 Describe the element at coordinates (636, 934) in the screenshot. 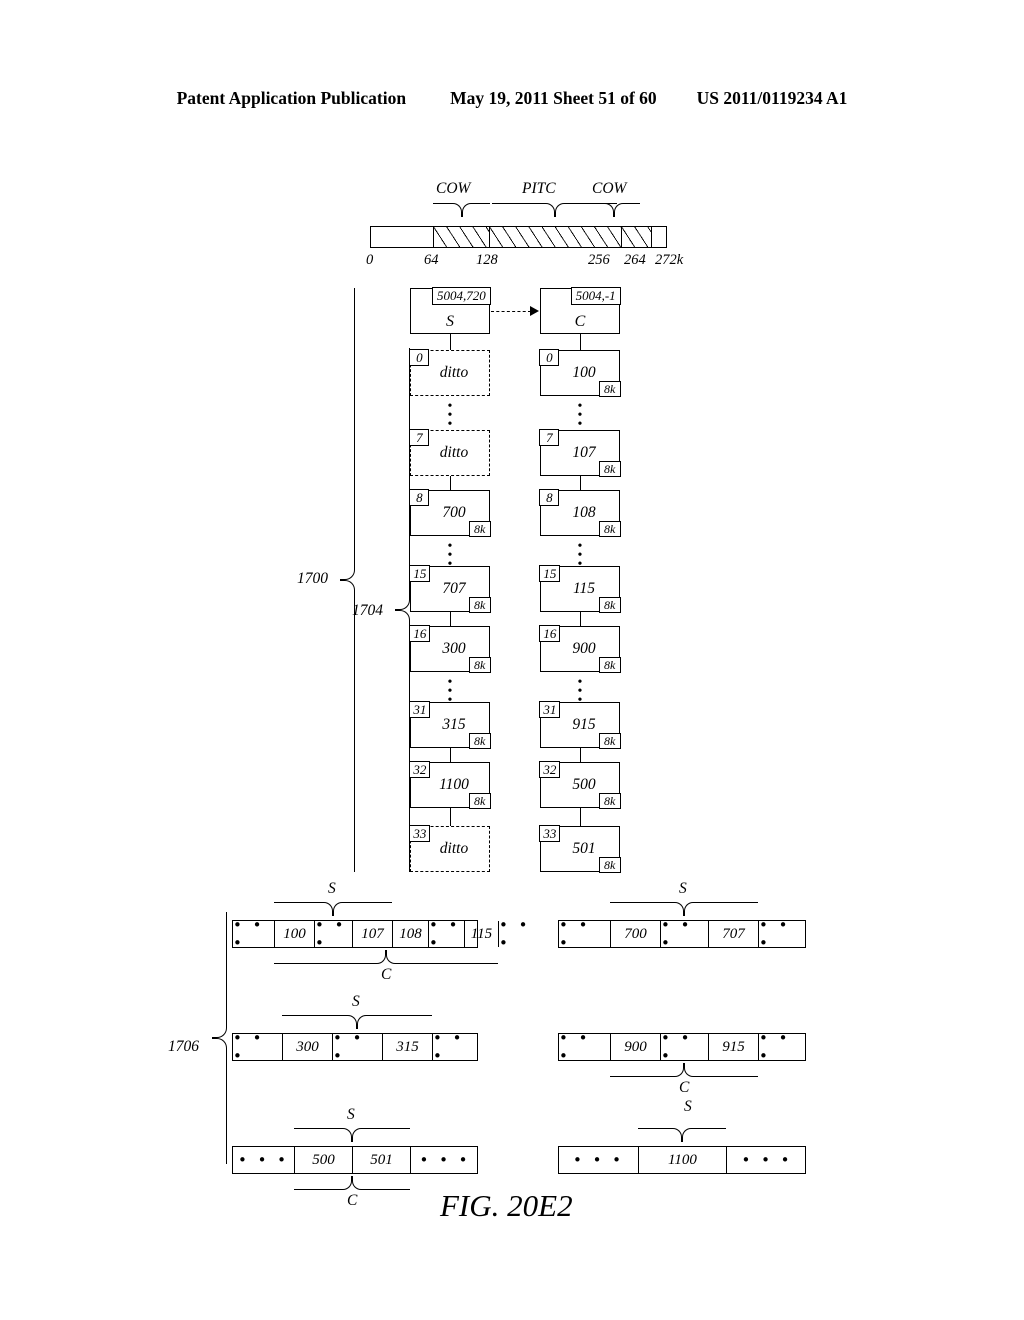

I see `cell-value: 700` at that location.